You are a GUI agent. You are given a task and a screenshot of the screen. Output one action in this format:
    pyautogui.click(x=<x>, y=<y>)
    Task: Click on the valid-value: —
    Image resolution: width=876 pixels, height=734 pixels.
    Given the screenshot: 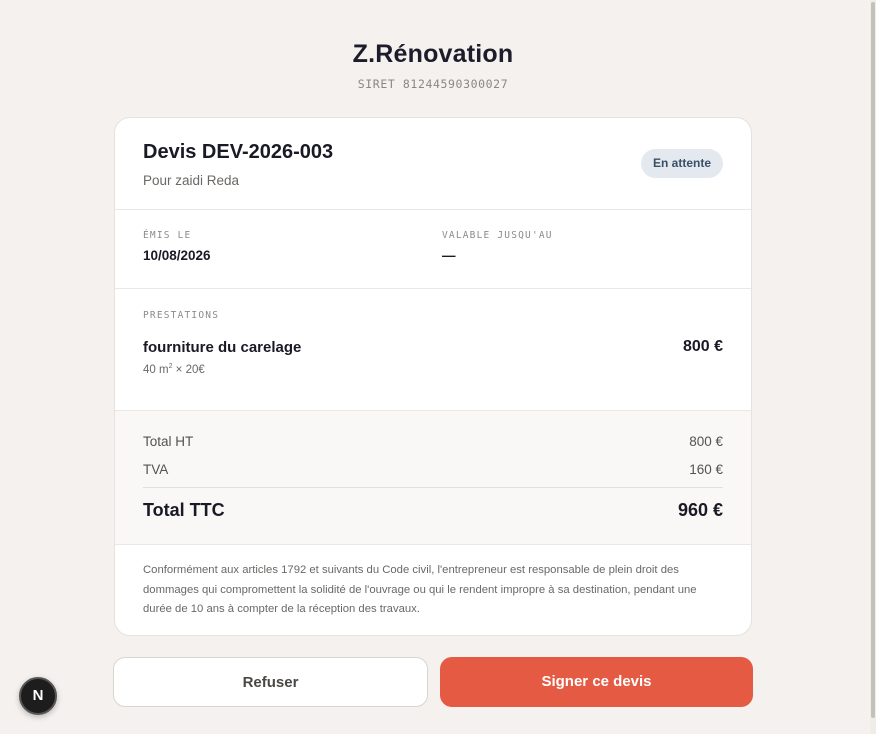 What is the action you would take?
    pyautogui.click(x=449, y=255)
    